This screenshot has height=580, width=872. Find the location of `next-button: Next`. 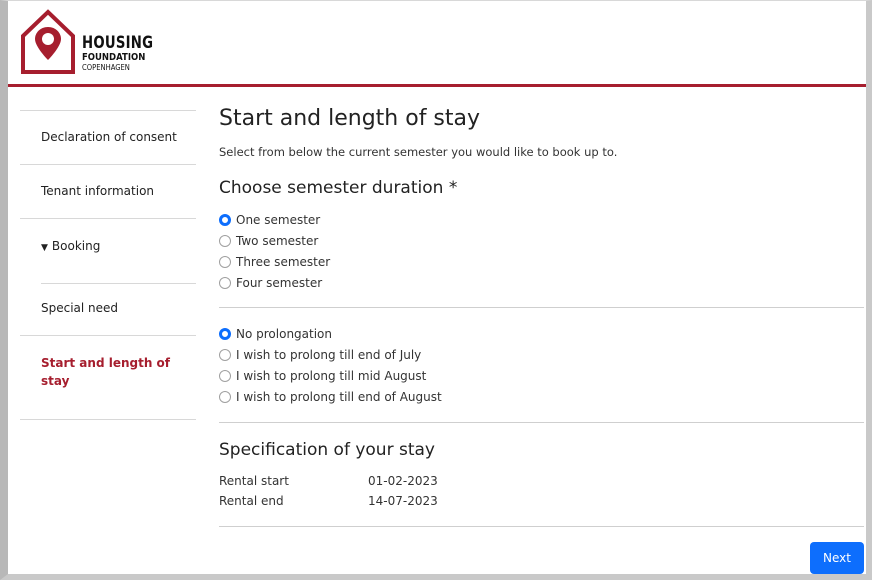

next-button: Next is located at coordinates (837, 558).